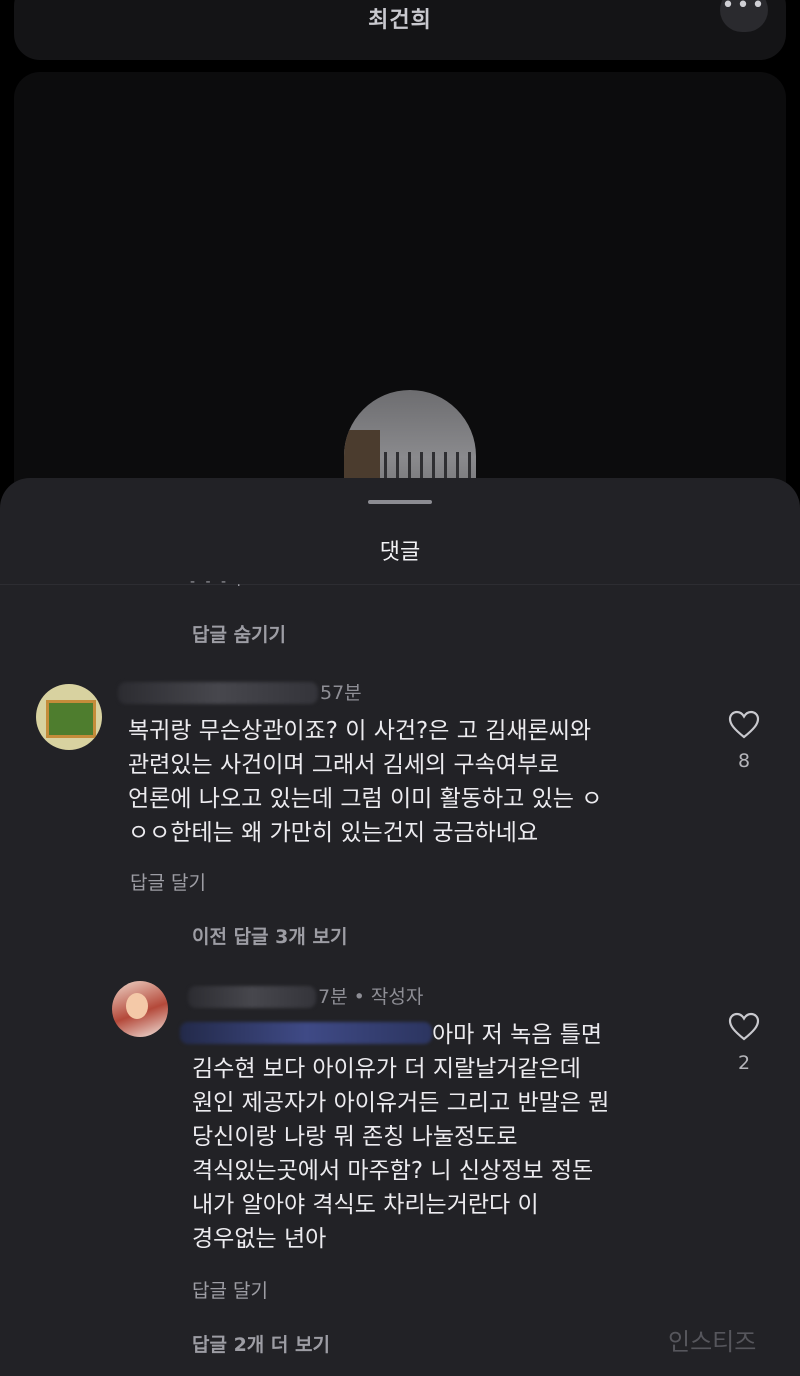  Describe the element at coordinates (306, 1033) in the screenshot. I see `blurred-mention` at that location.